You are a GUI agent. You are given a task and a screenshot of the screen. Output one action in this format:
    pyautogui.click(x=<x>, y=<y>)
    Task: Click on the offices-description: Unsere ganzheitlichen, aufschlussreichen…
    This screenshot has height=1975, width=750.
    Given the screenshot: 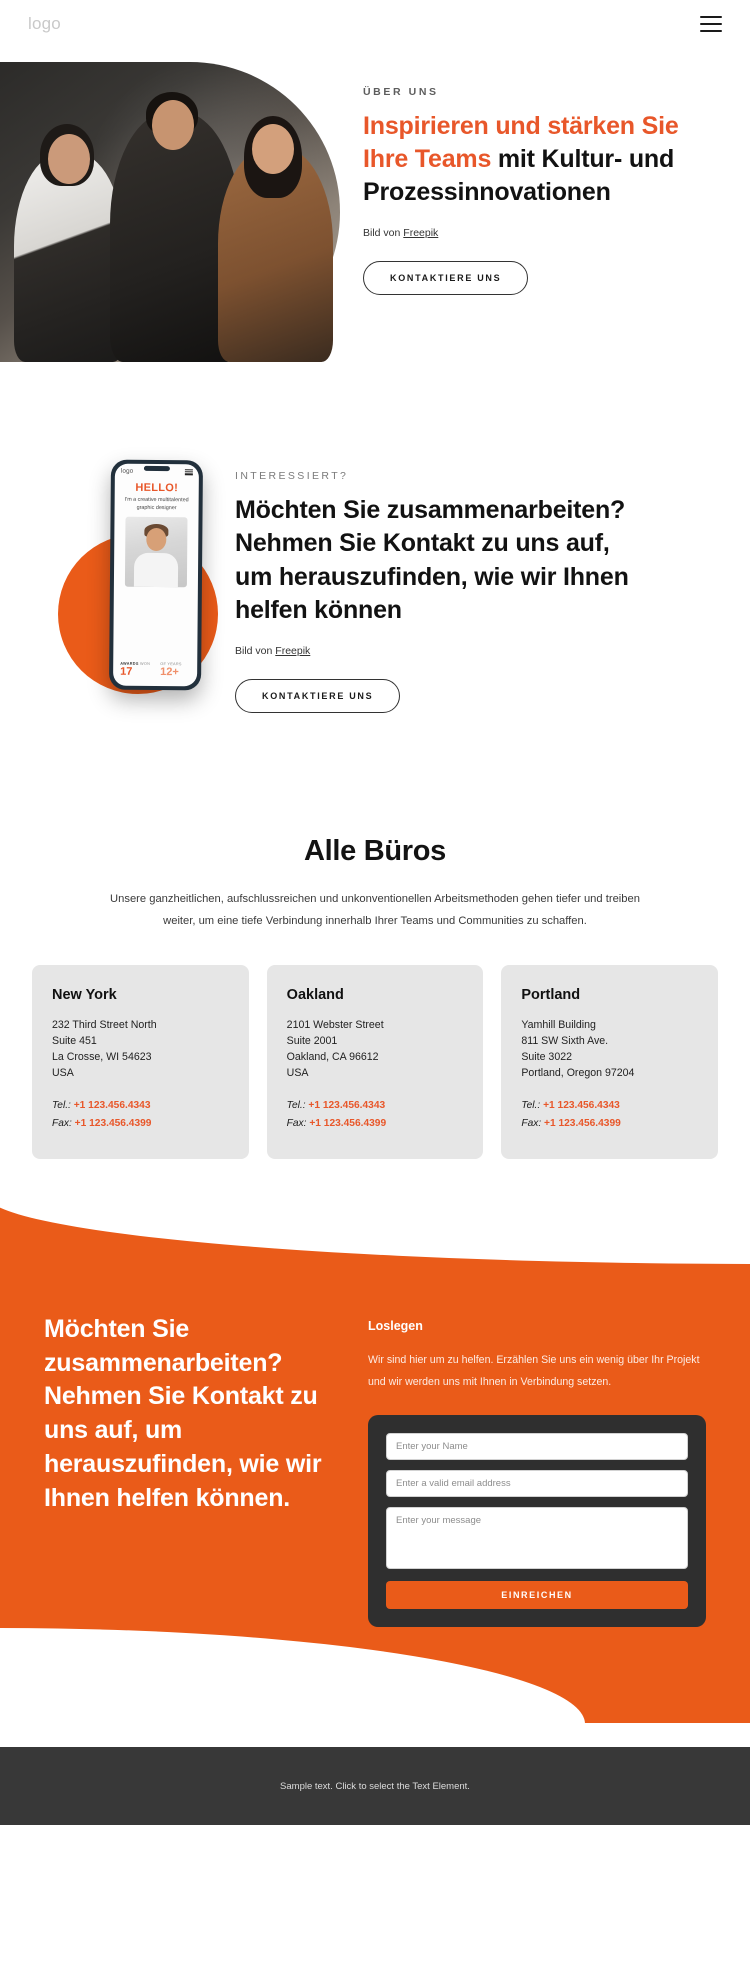 What is the action you would take?
    pyautogui.click(x=375, y=910)
    